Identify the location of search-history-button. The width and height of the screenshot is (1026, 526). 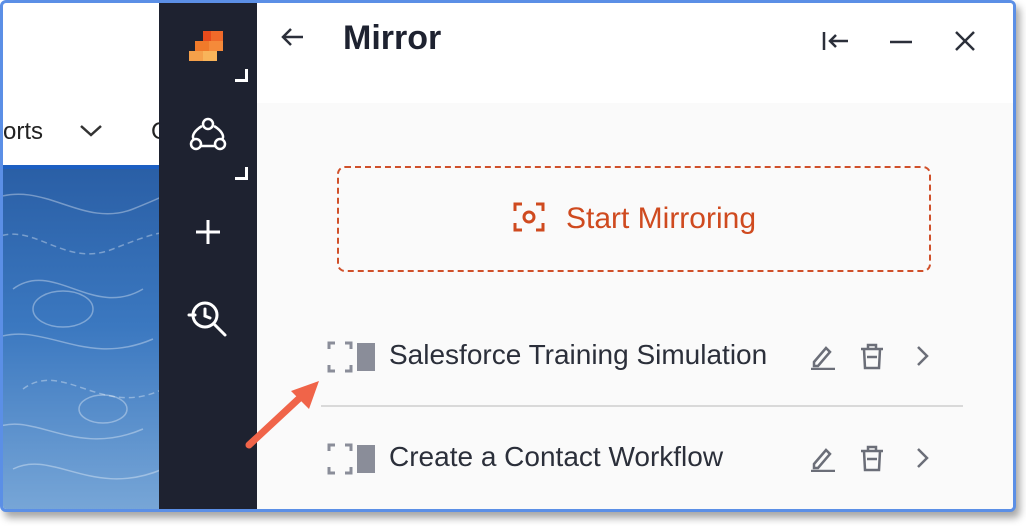
(208, 320).